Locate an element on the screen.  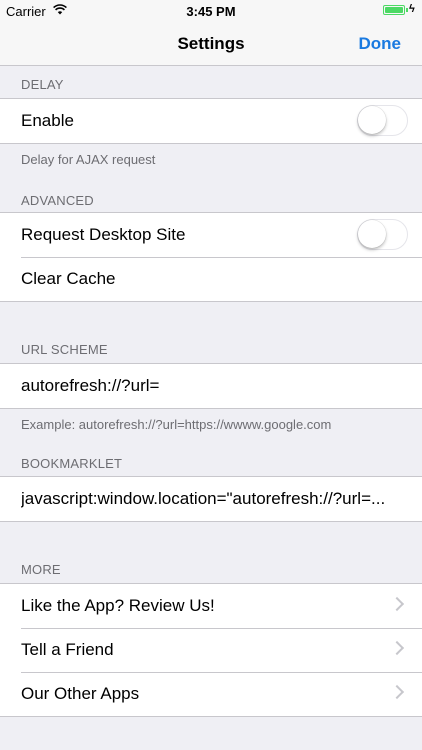
status-time: 3:45 PM is located at coordinates (211, 11).